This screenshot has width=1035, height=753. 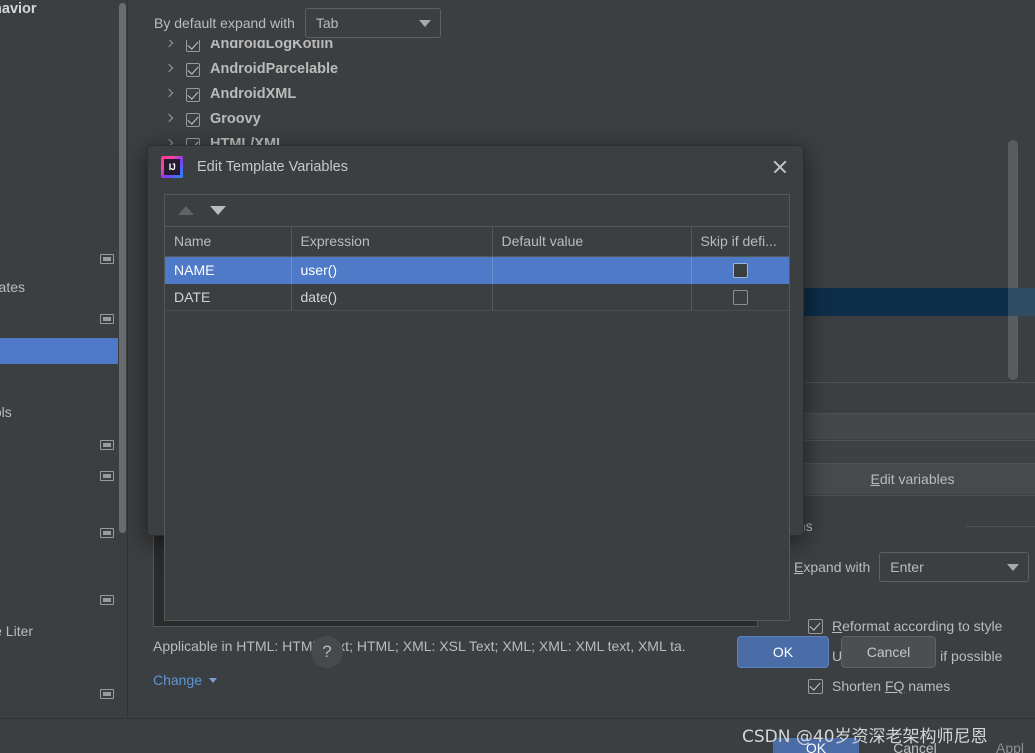 I want to click on tree-row-androidxml: AndroidXML, so click(x=579, y=94).